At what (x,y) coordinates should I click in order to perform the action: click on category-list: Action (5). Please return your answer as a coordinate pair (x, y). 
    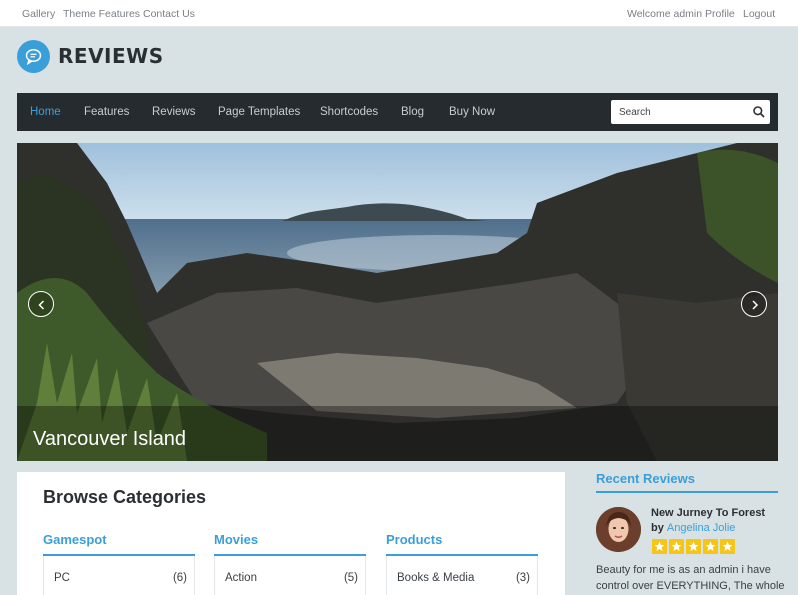
    Looking at the image, I should click on (290, 575).